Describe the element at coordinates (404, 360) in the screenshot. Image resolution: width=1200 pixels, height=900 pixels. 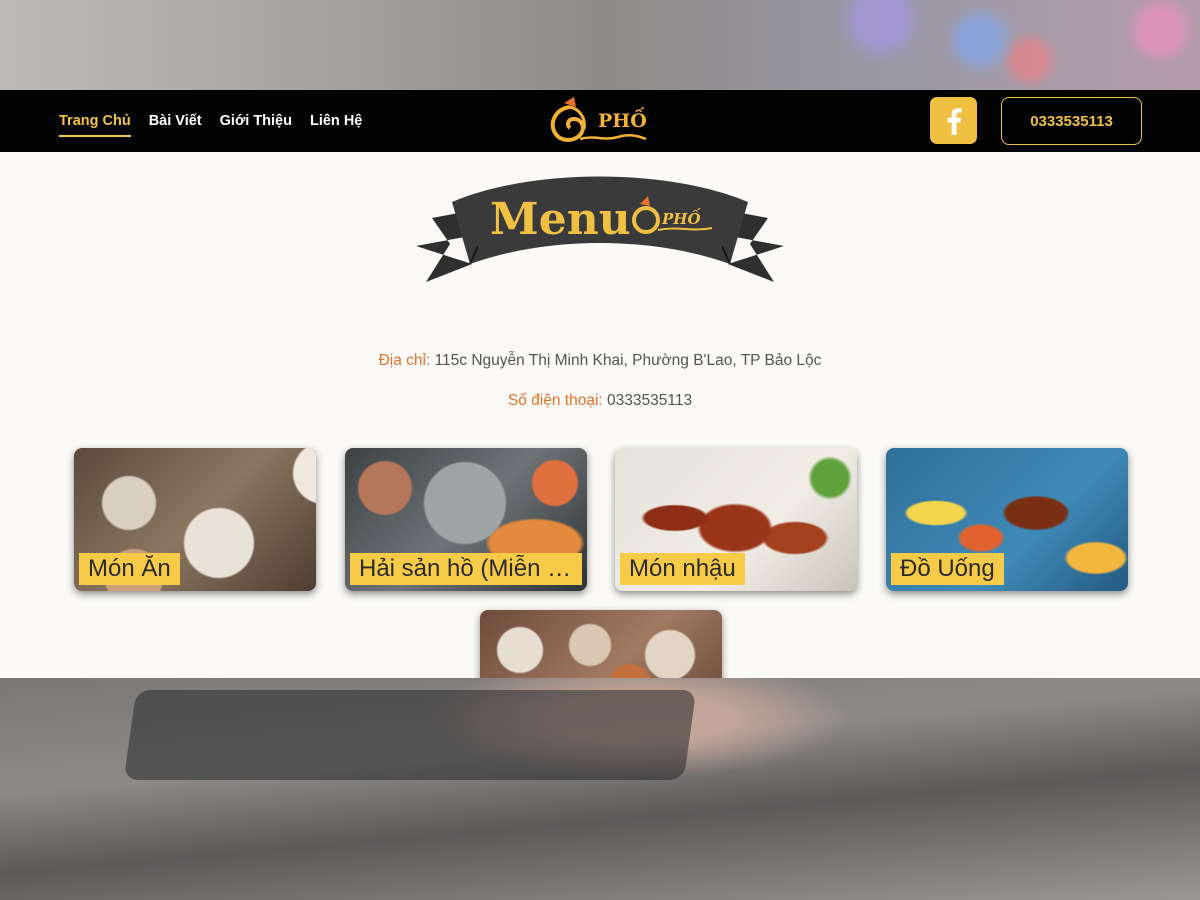
I see `address-label: Địa chỉ:` at that location.